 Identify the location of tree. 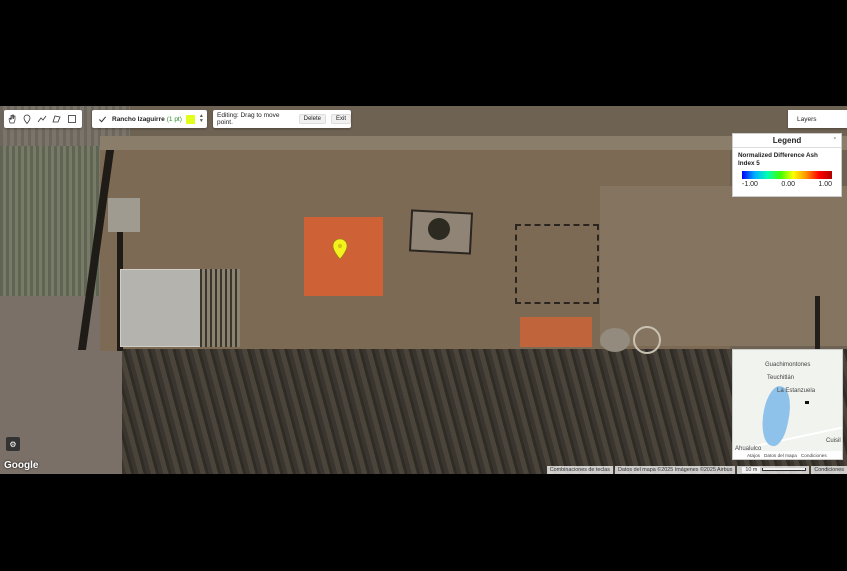
(439, 229).